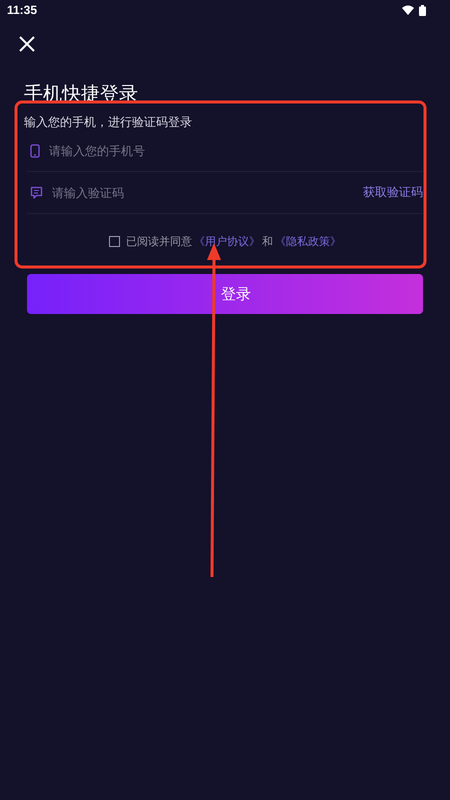 The width and height of the screenshot is (450, 800). Describe the element at coordinates (422, 10) in the screenshot. I see `battery-icon` at that location.